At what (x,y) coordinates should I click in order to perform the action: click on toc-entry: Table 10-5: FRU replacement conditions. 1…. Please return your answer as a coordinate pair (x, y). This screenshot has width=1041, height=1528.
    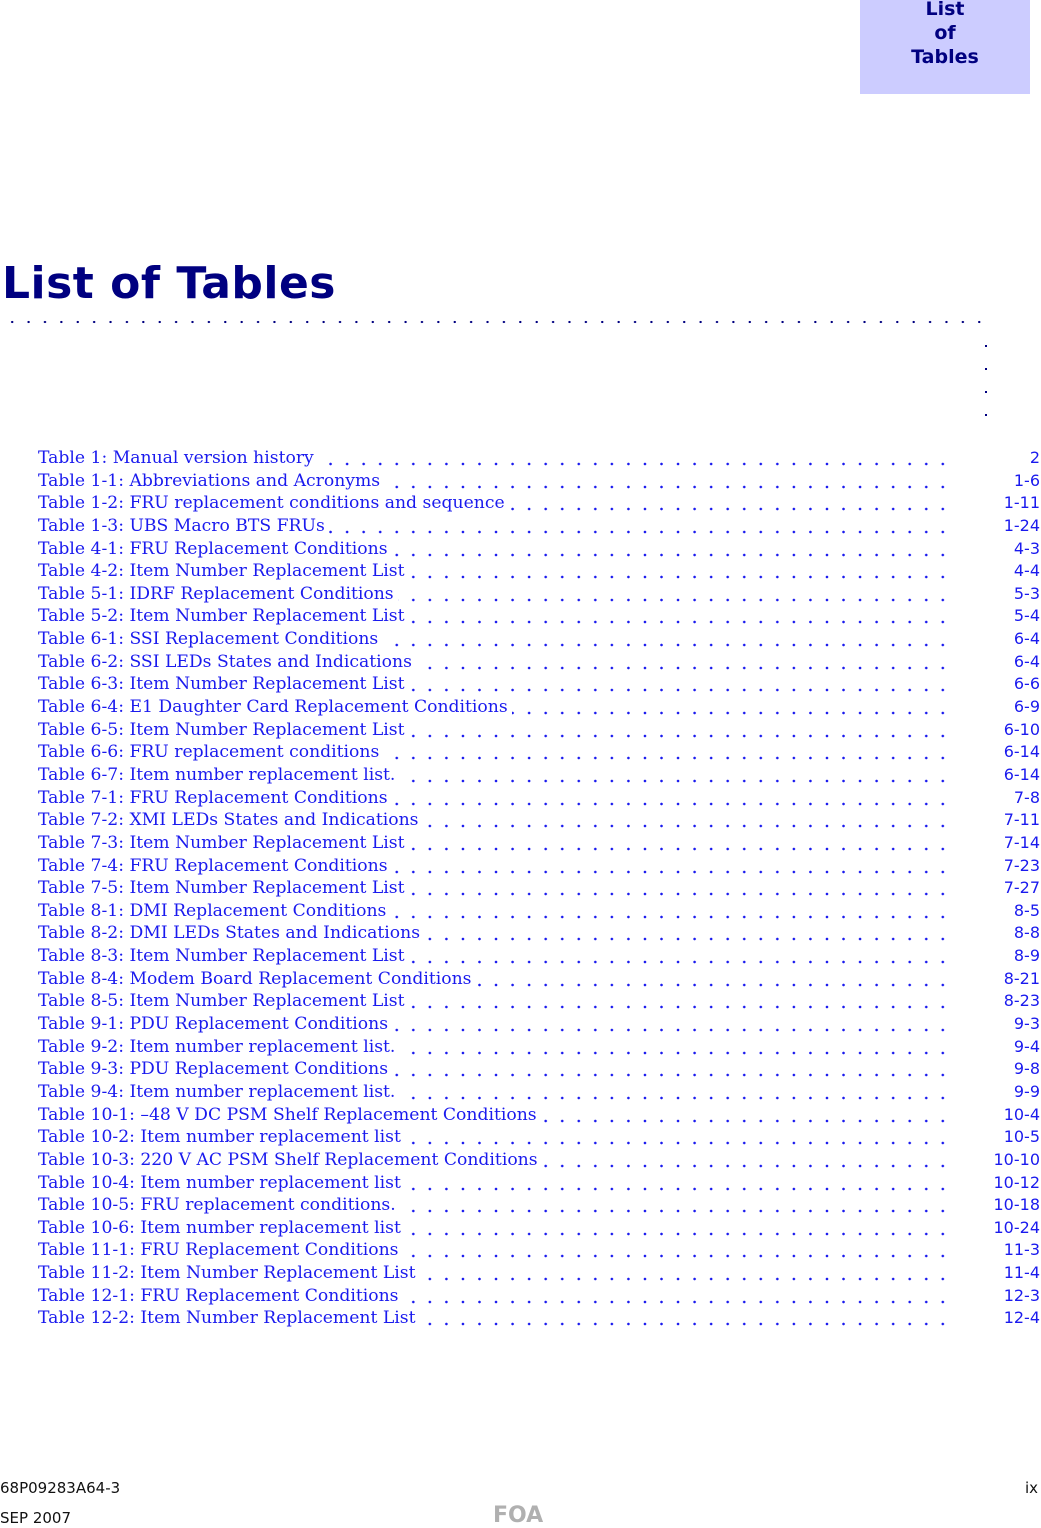
    Looking at the image, I should click on (539, 1205).